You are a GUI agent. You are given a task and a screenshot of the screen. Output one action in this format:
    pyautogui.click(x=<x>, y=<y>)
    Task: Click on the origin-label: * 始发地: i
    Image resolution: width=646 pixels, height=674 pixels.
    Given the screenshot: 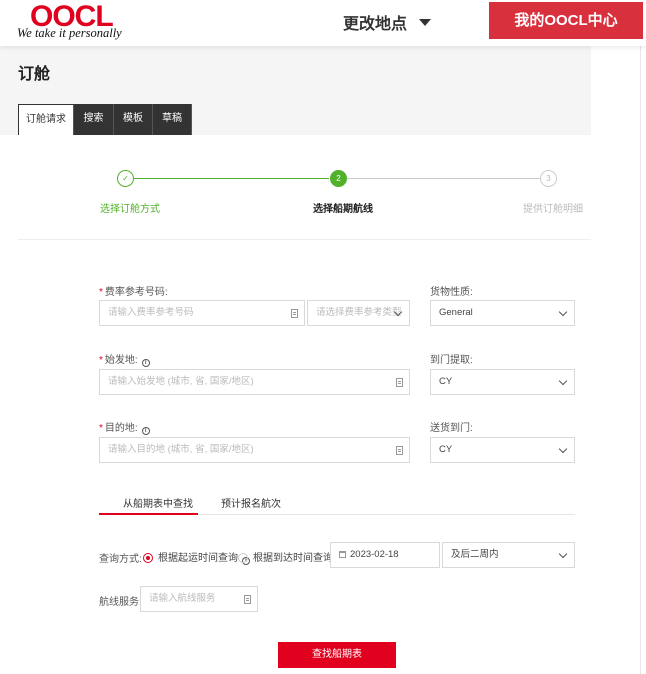 What is the action you would take?
    pyautogui.click(x=124, y=359)
    